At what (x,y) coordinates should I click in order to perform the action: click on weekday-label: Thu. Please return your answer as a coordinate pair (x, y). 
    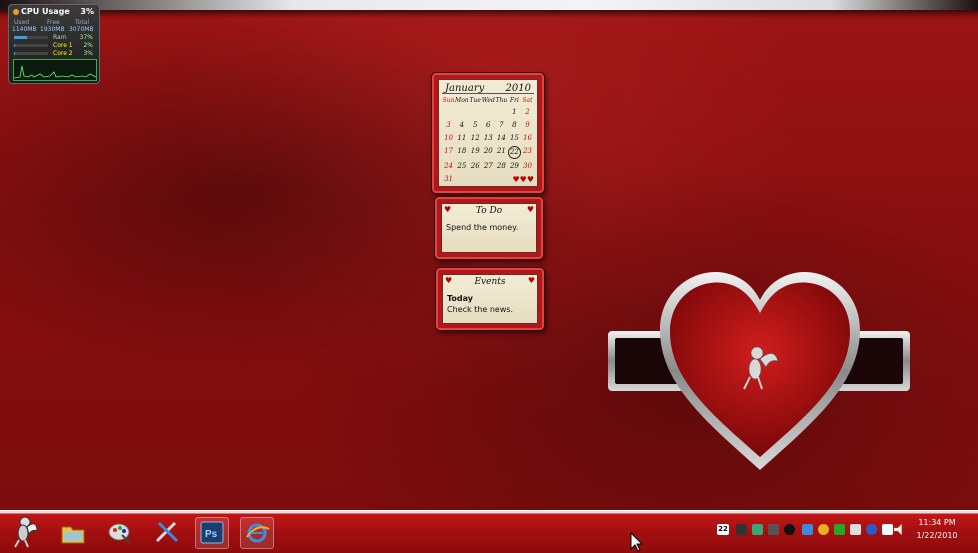
    Looking at the image, I should click on (501, 100).